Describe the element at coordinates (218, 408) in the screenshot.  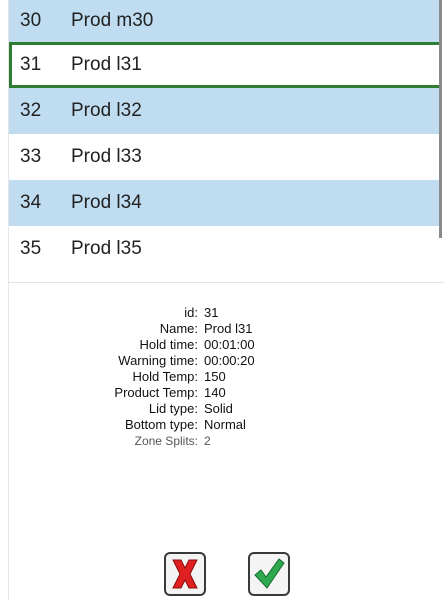
I see `detail-value: Solid` at that location.